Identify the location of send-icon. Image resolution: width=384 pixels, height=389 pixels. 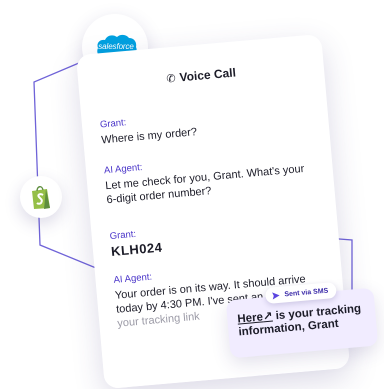
(276, 295).